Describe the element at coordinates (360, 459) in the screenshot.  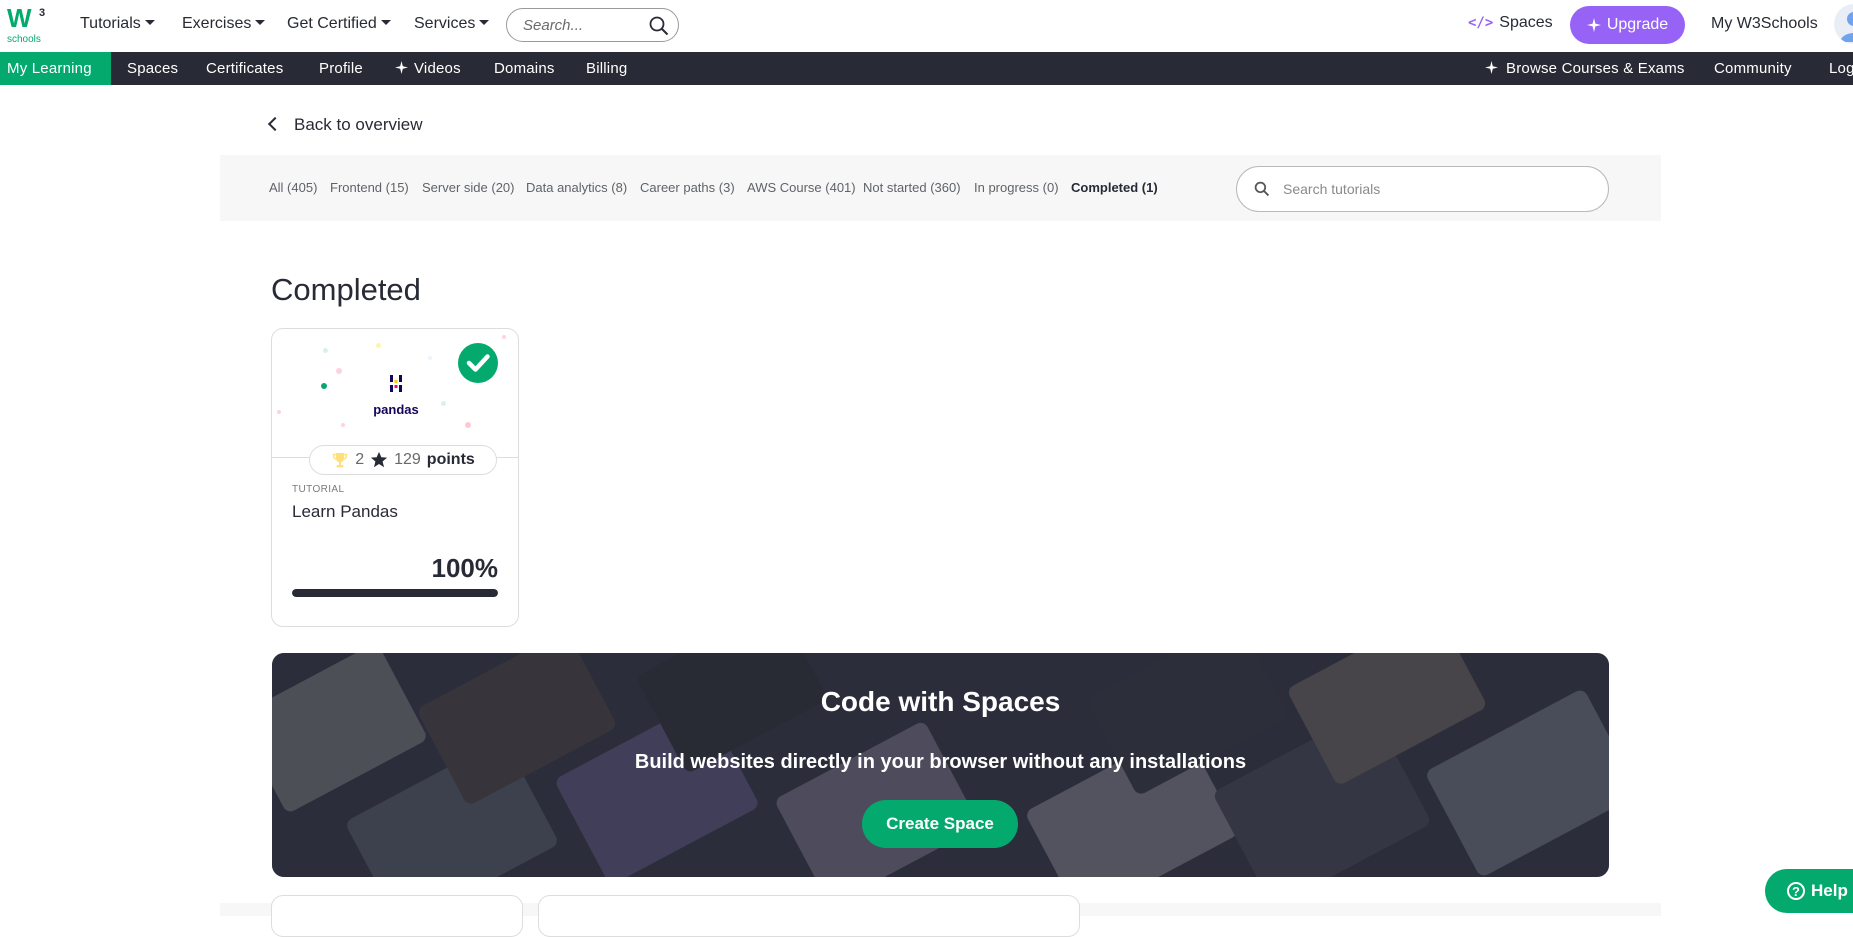
I see `trophy-count: 2` at that location.